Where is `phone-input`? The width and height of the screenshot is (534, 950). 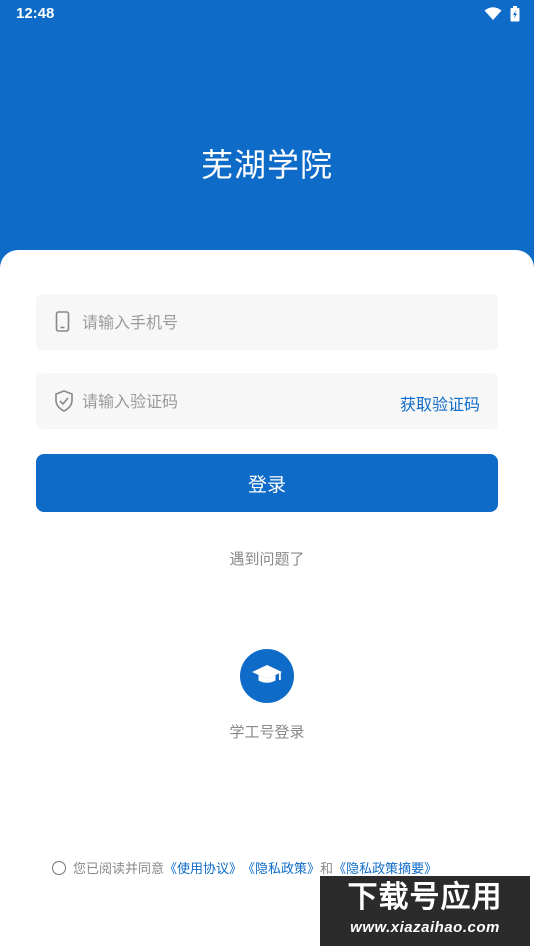 phone-input is located at coordinates (232, 322).